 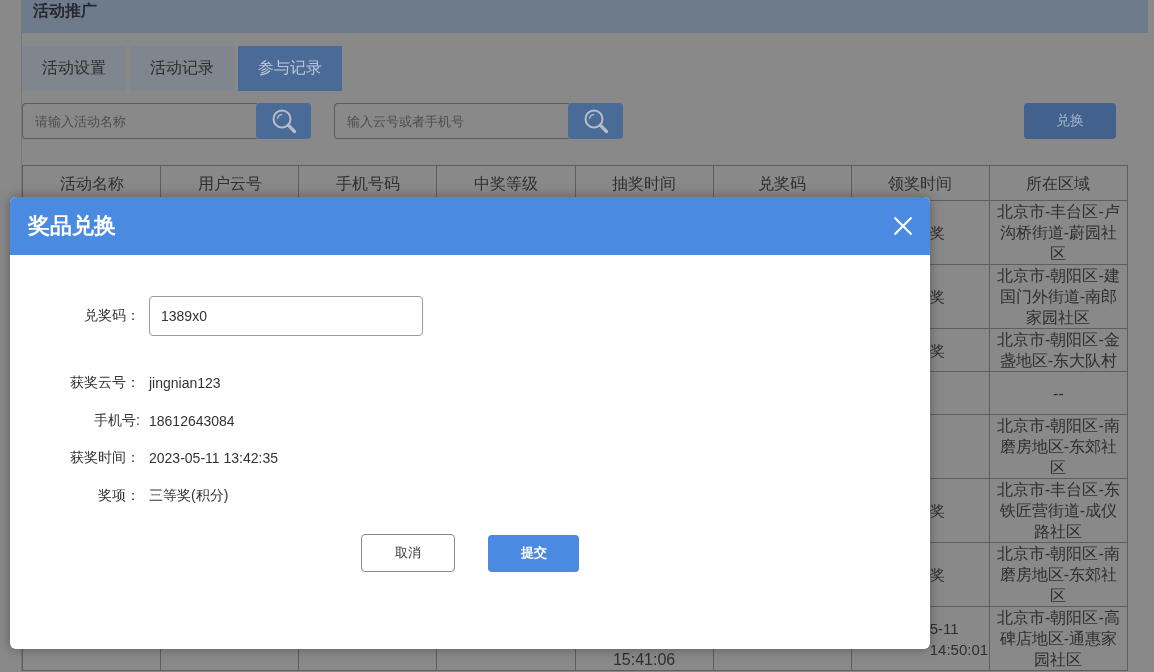 I want to click on dialog-title: 奖品兑换, so click(x=72, y=226).